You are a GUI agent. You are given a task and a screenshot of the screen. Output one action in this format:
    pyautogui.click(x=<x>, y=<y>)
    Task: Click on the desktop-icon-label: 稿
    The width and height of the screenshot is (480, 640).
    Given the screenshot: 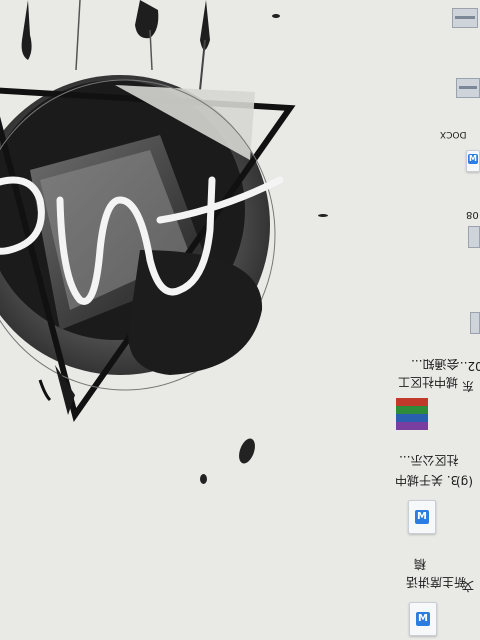 What is the action you would take?
    pyautogui.click(x=419, y=564)
    